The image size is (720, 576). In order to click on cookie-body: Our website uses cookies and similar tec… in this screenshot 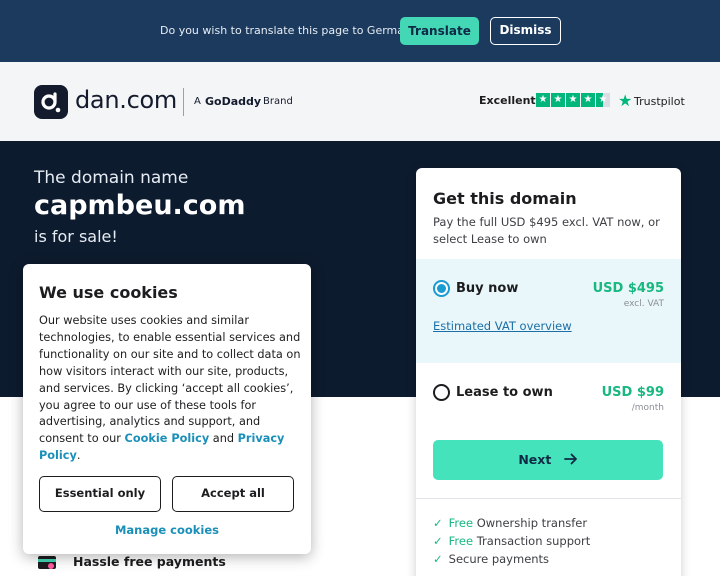, I will do `click(170, 389)`.